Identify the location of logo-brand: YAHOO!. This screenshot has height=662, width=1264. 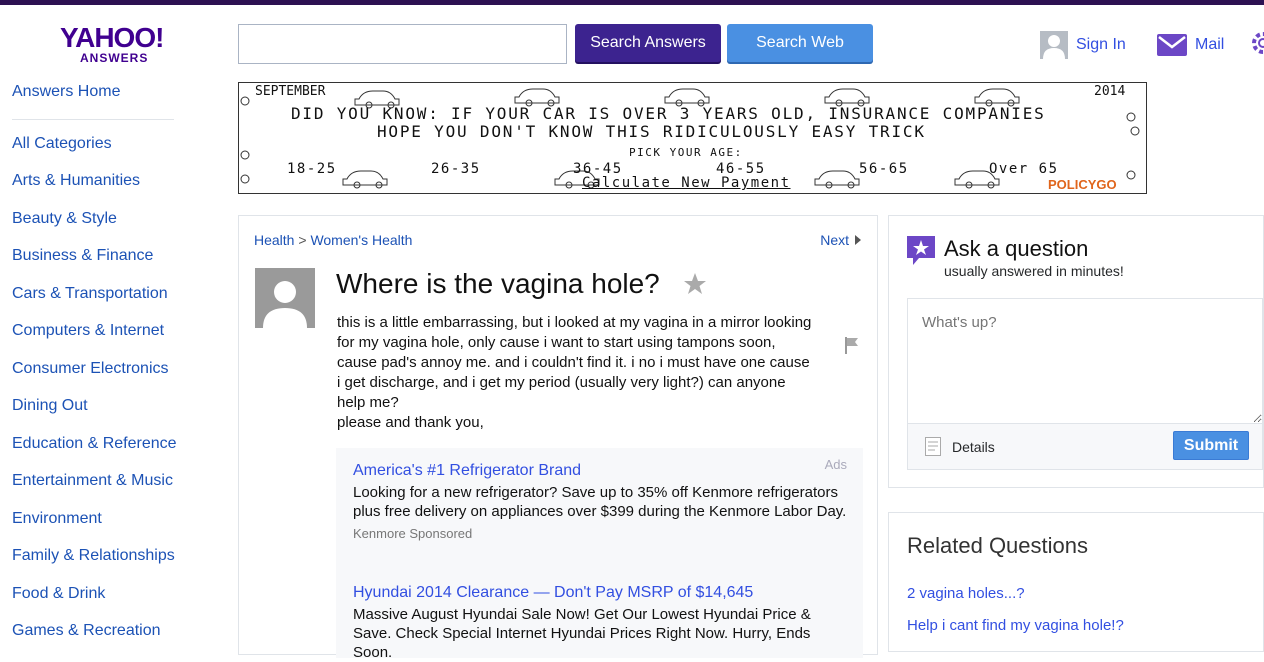
(112, 37).